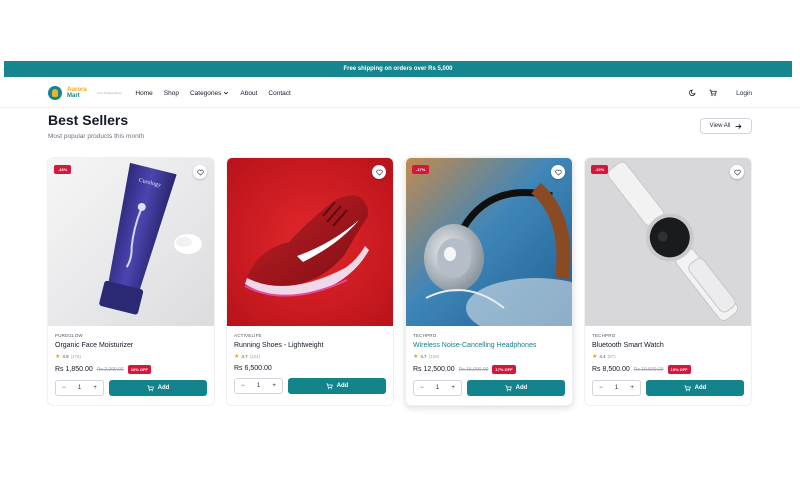 The height and width of the screenshot is (480, 800). What do you see at coordinates (96, 136) in the screenshot?
I see `section-subtitle: Most popular products this month` at bounding box center [96, 136].